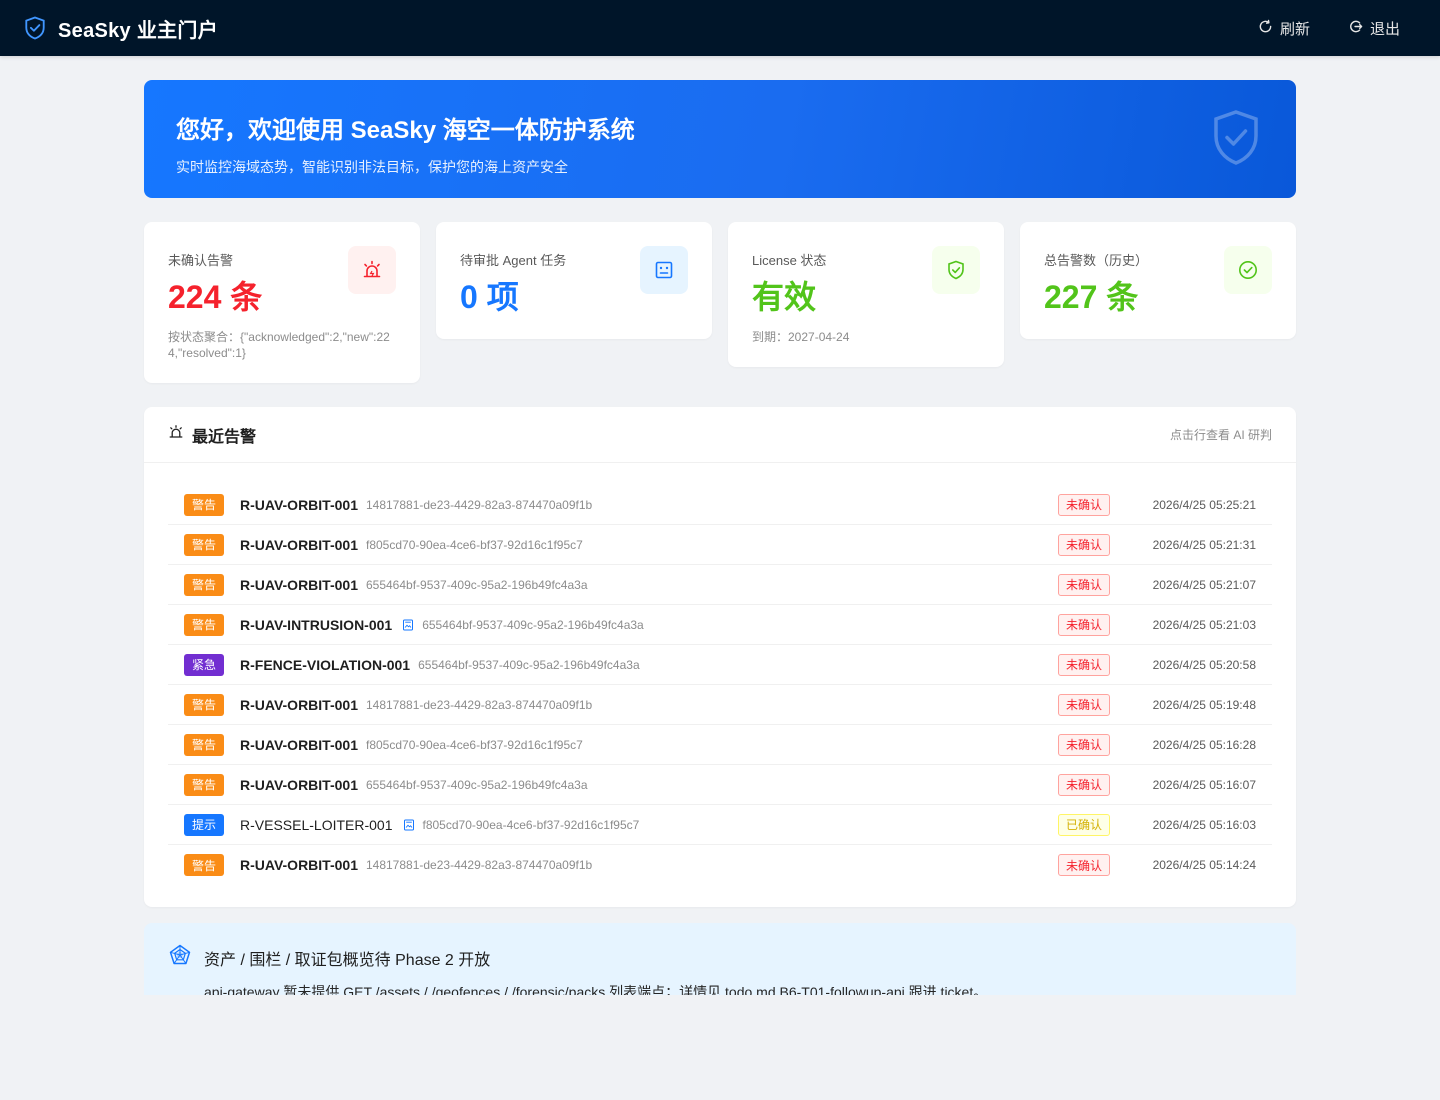  I want to click on alert-time: 2026/4/25 05:19:48, so click(1204, 704).